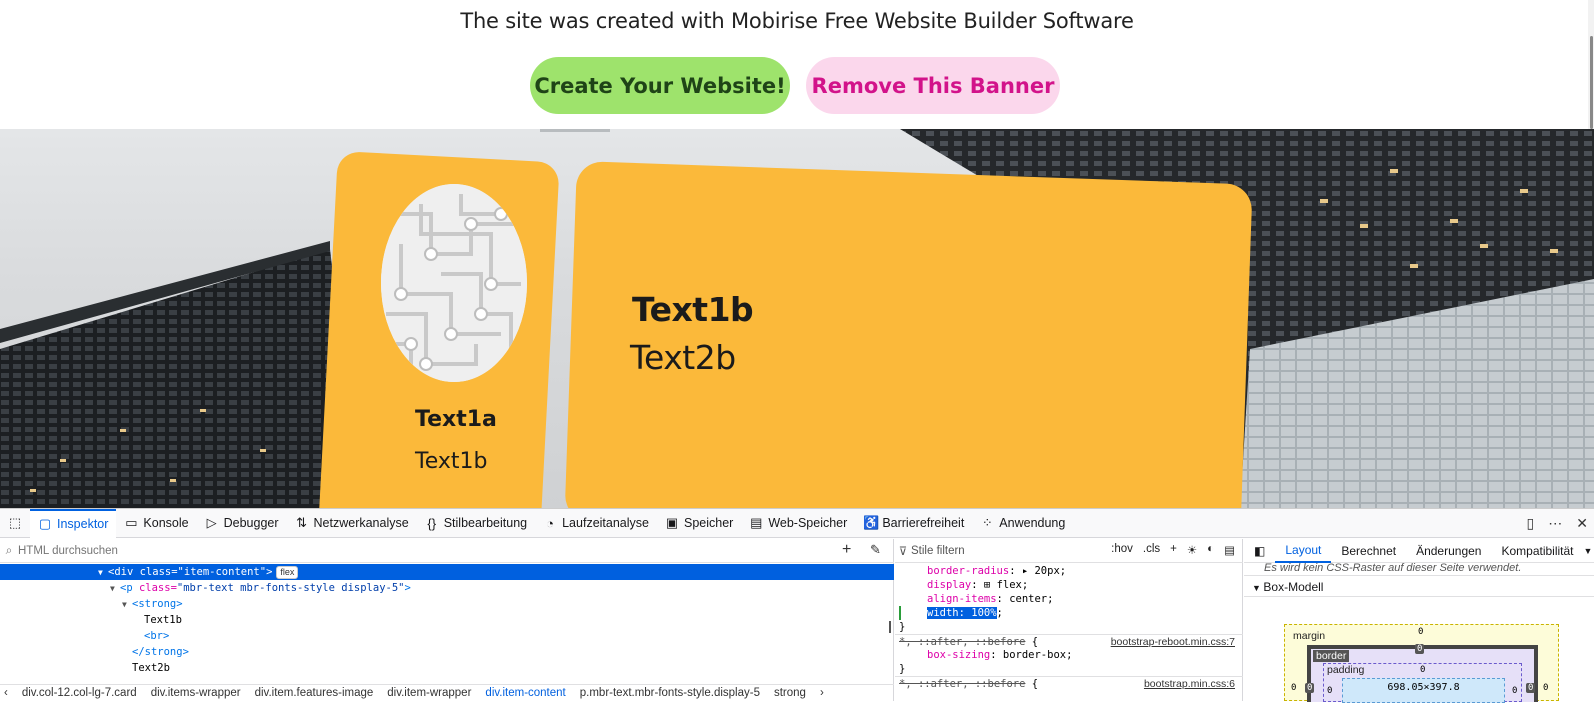 The image size is (1594, 703). I want to click on tab-label: Netzwerkanalyse, so click(361, 523).